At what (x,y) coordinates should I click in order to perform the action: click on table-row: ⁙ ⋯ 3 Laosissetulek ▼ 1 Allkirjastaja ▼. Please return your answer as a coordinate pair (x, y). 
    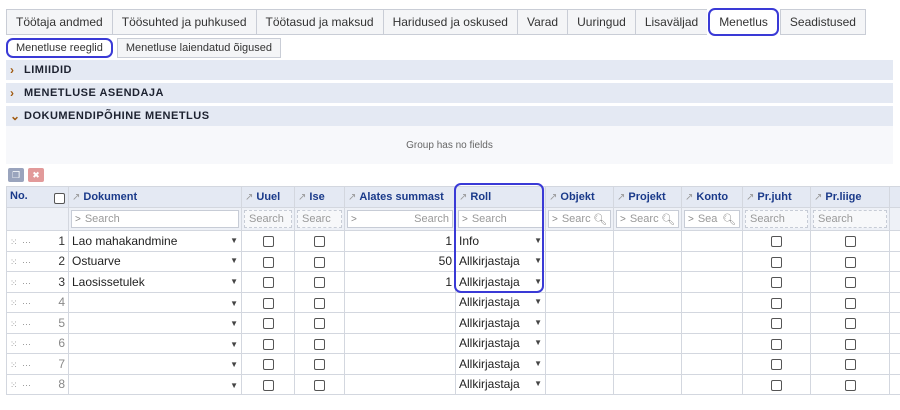
    Looking at the image, I should click on (453, 282).